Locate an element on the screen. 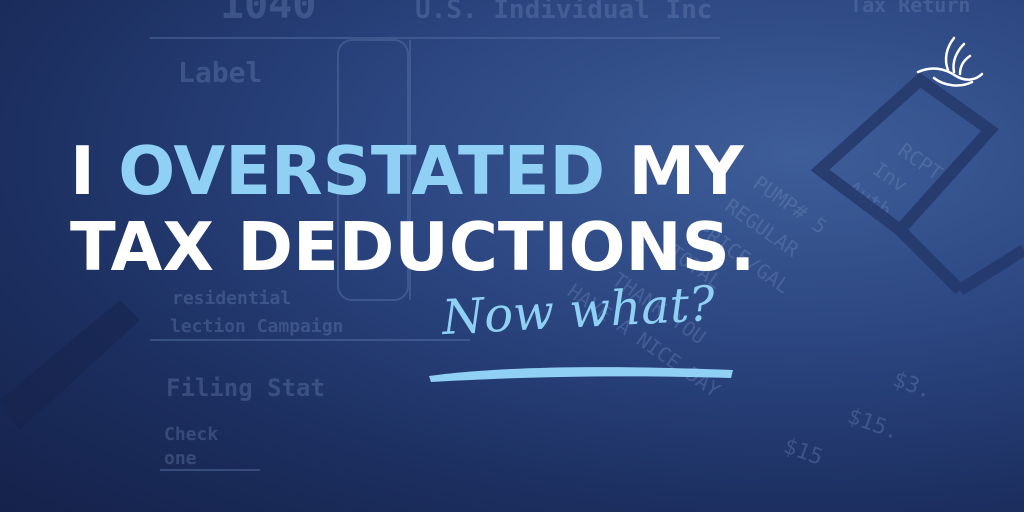 The image size is (1024, 512). receipt-amount: $15. is located at coordinates (873, 425).